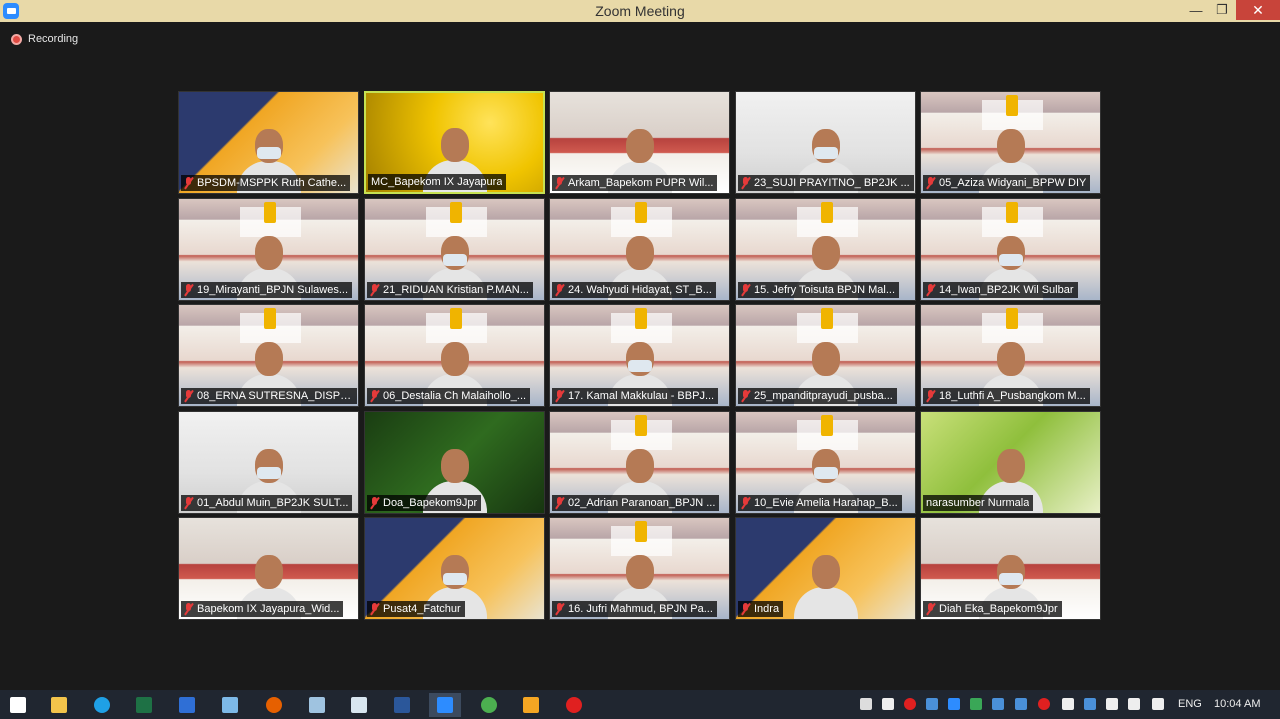 This screenshot has height=719, width=1280. I want to click on participant-tile: Pusat4_Fatchur, so click(454, 568).